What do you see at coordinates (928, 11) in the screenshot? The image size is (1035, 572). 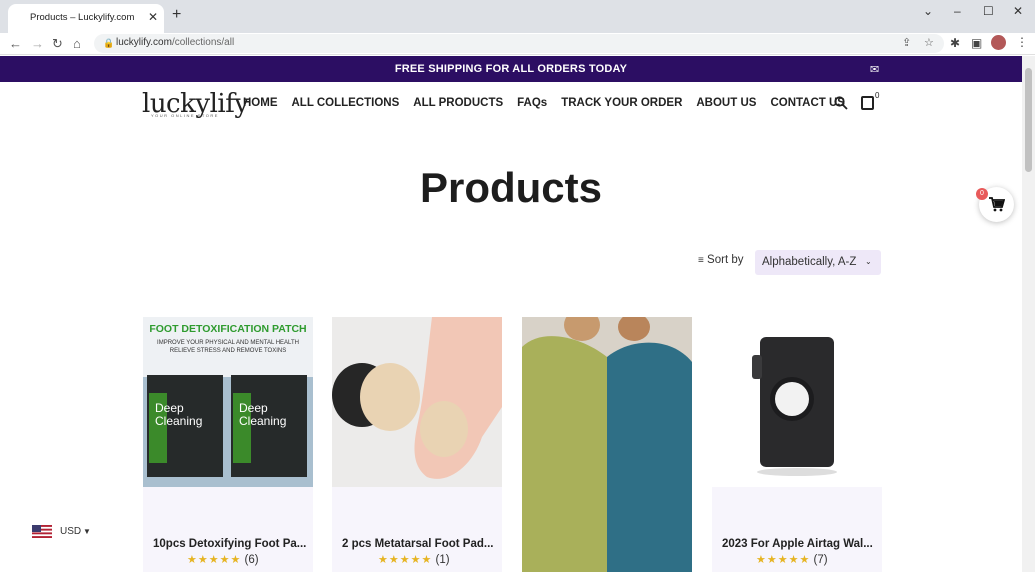 I see `tab-search-icon: ⌄` at bounding box center [928, 11].